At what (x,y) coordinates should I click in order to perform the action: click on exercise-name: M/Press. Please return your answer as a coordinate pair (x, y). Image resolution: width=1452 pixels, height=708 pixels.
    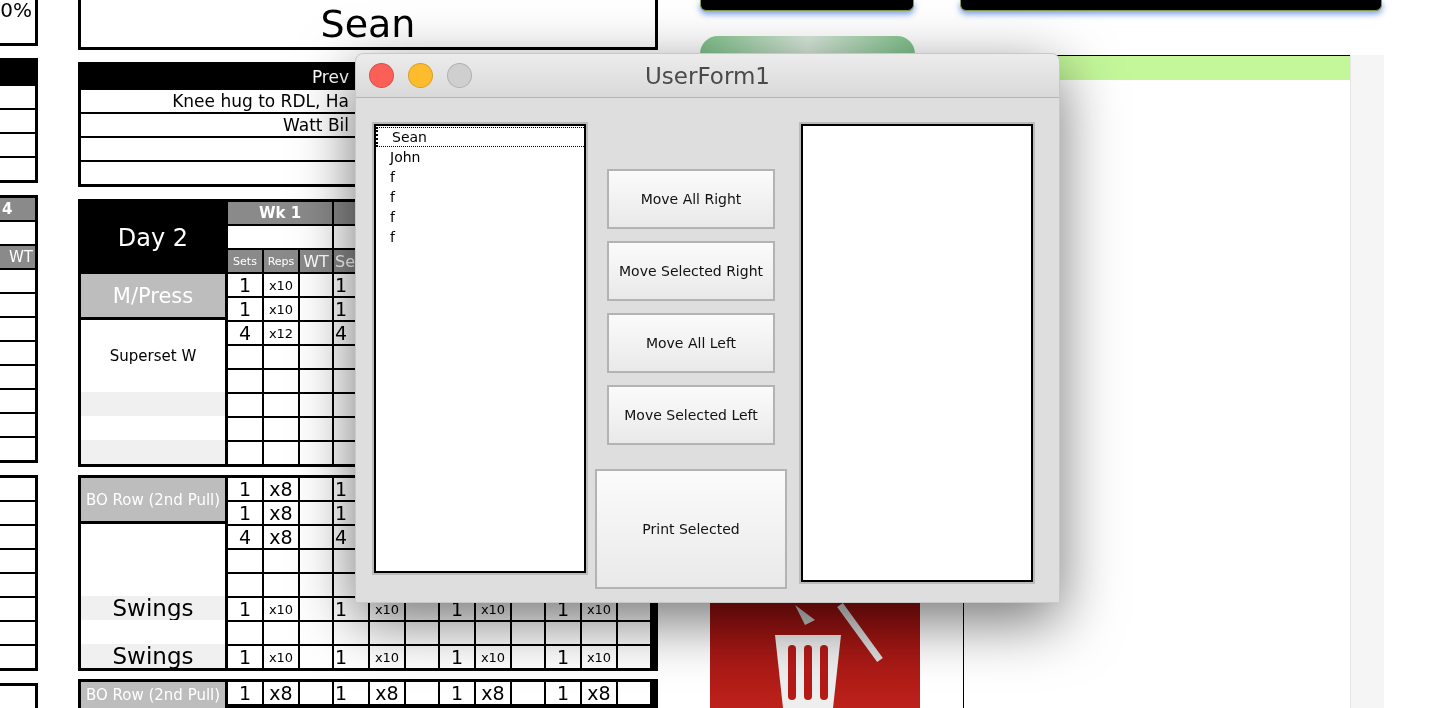
    Looking at the image, I should click on (153, 297).